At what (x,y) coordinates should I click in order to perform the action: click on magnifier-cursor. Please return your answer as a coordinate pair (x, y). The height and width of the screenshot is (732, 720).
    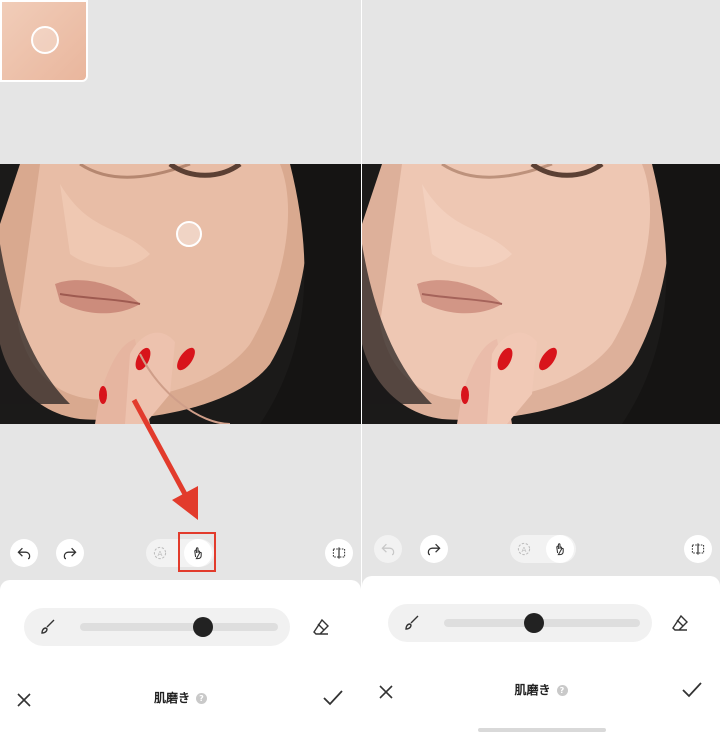
    Looking at the image, I should click on (45, 40).